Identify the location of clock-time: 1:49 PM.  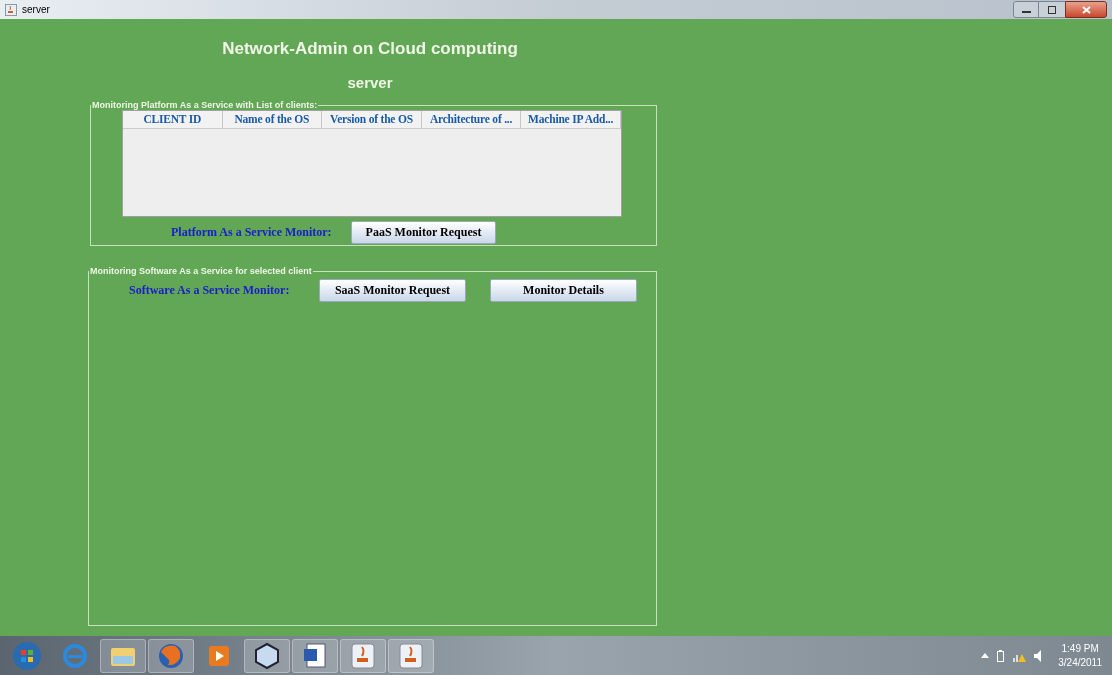
(1080, 648).